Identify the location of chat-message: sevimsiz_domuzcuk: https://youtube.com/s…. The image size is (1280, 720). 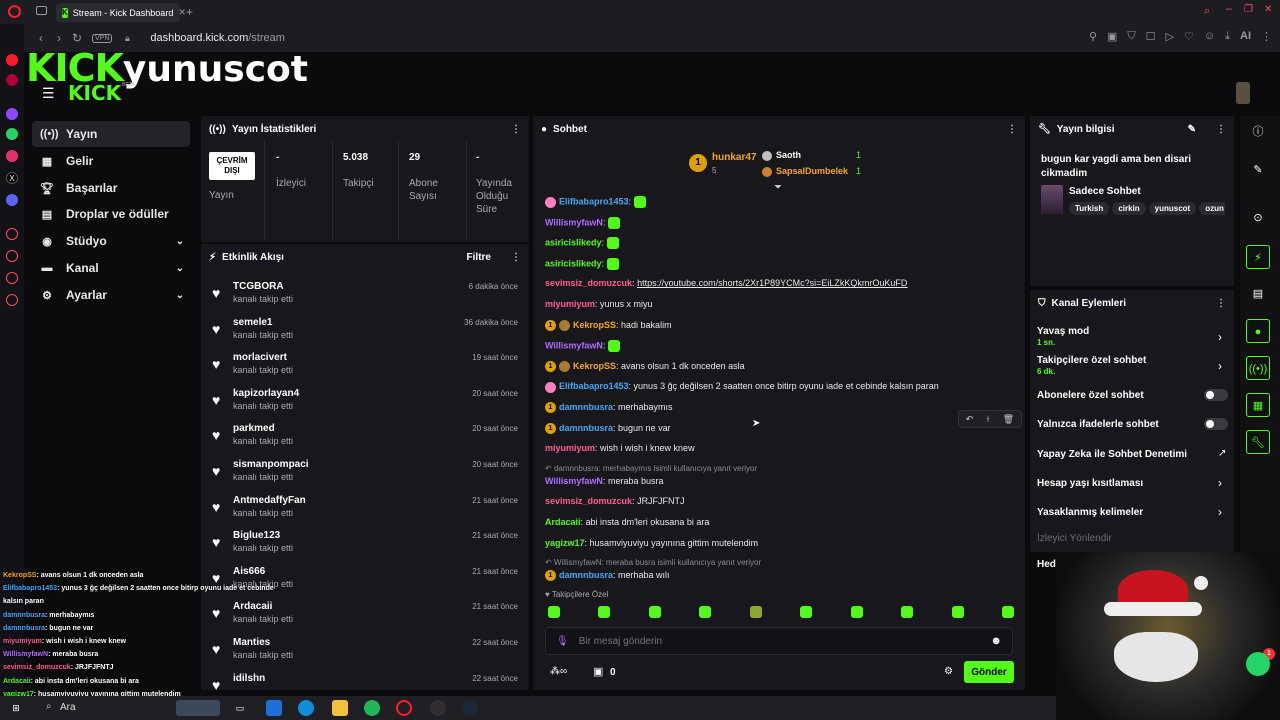
(726, 283).